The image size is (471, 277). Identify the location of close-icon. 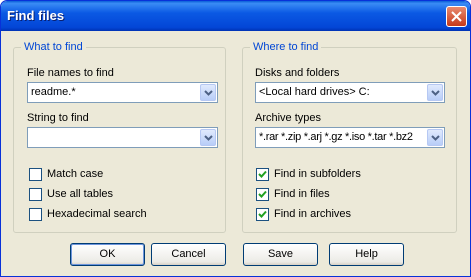
(456, 16).